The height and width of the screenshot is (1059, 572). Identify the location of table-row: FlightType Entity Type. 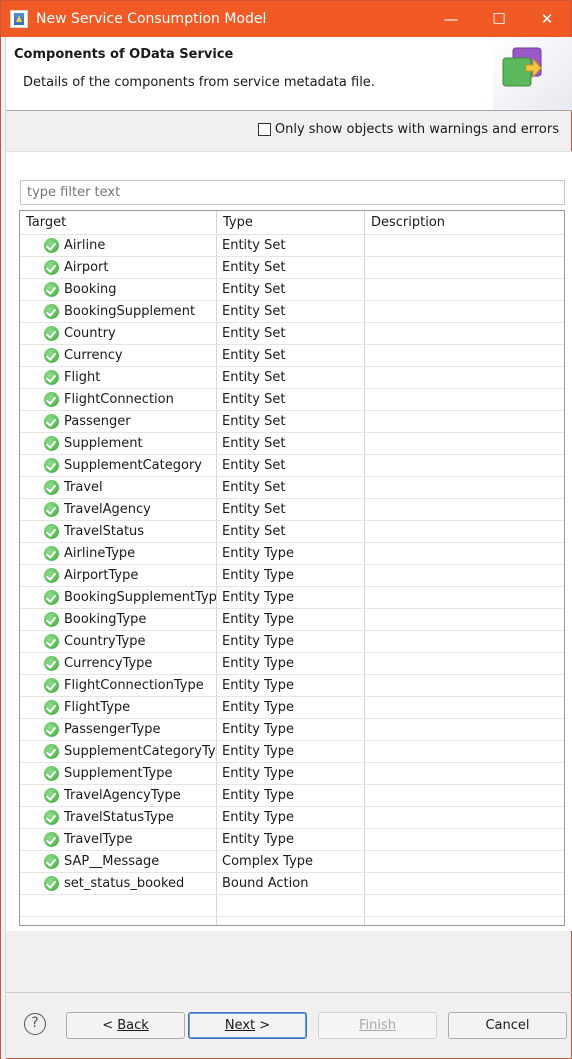
(292, 708).